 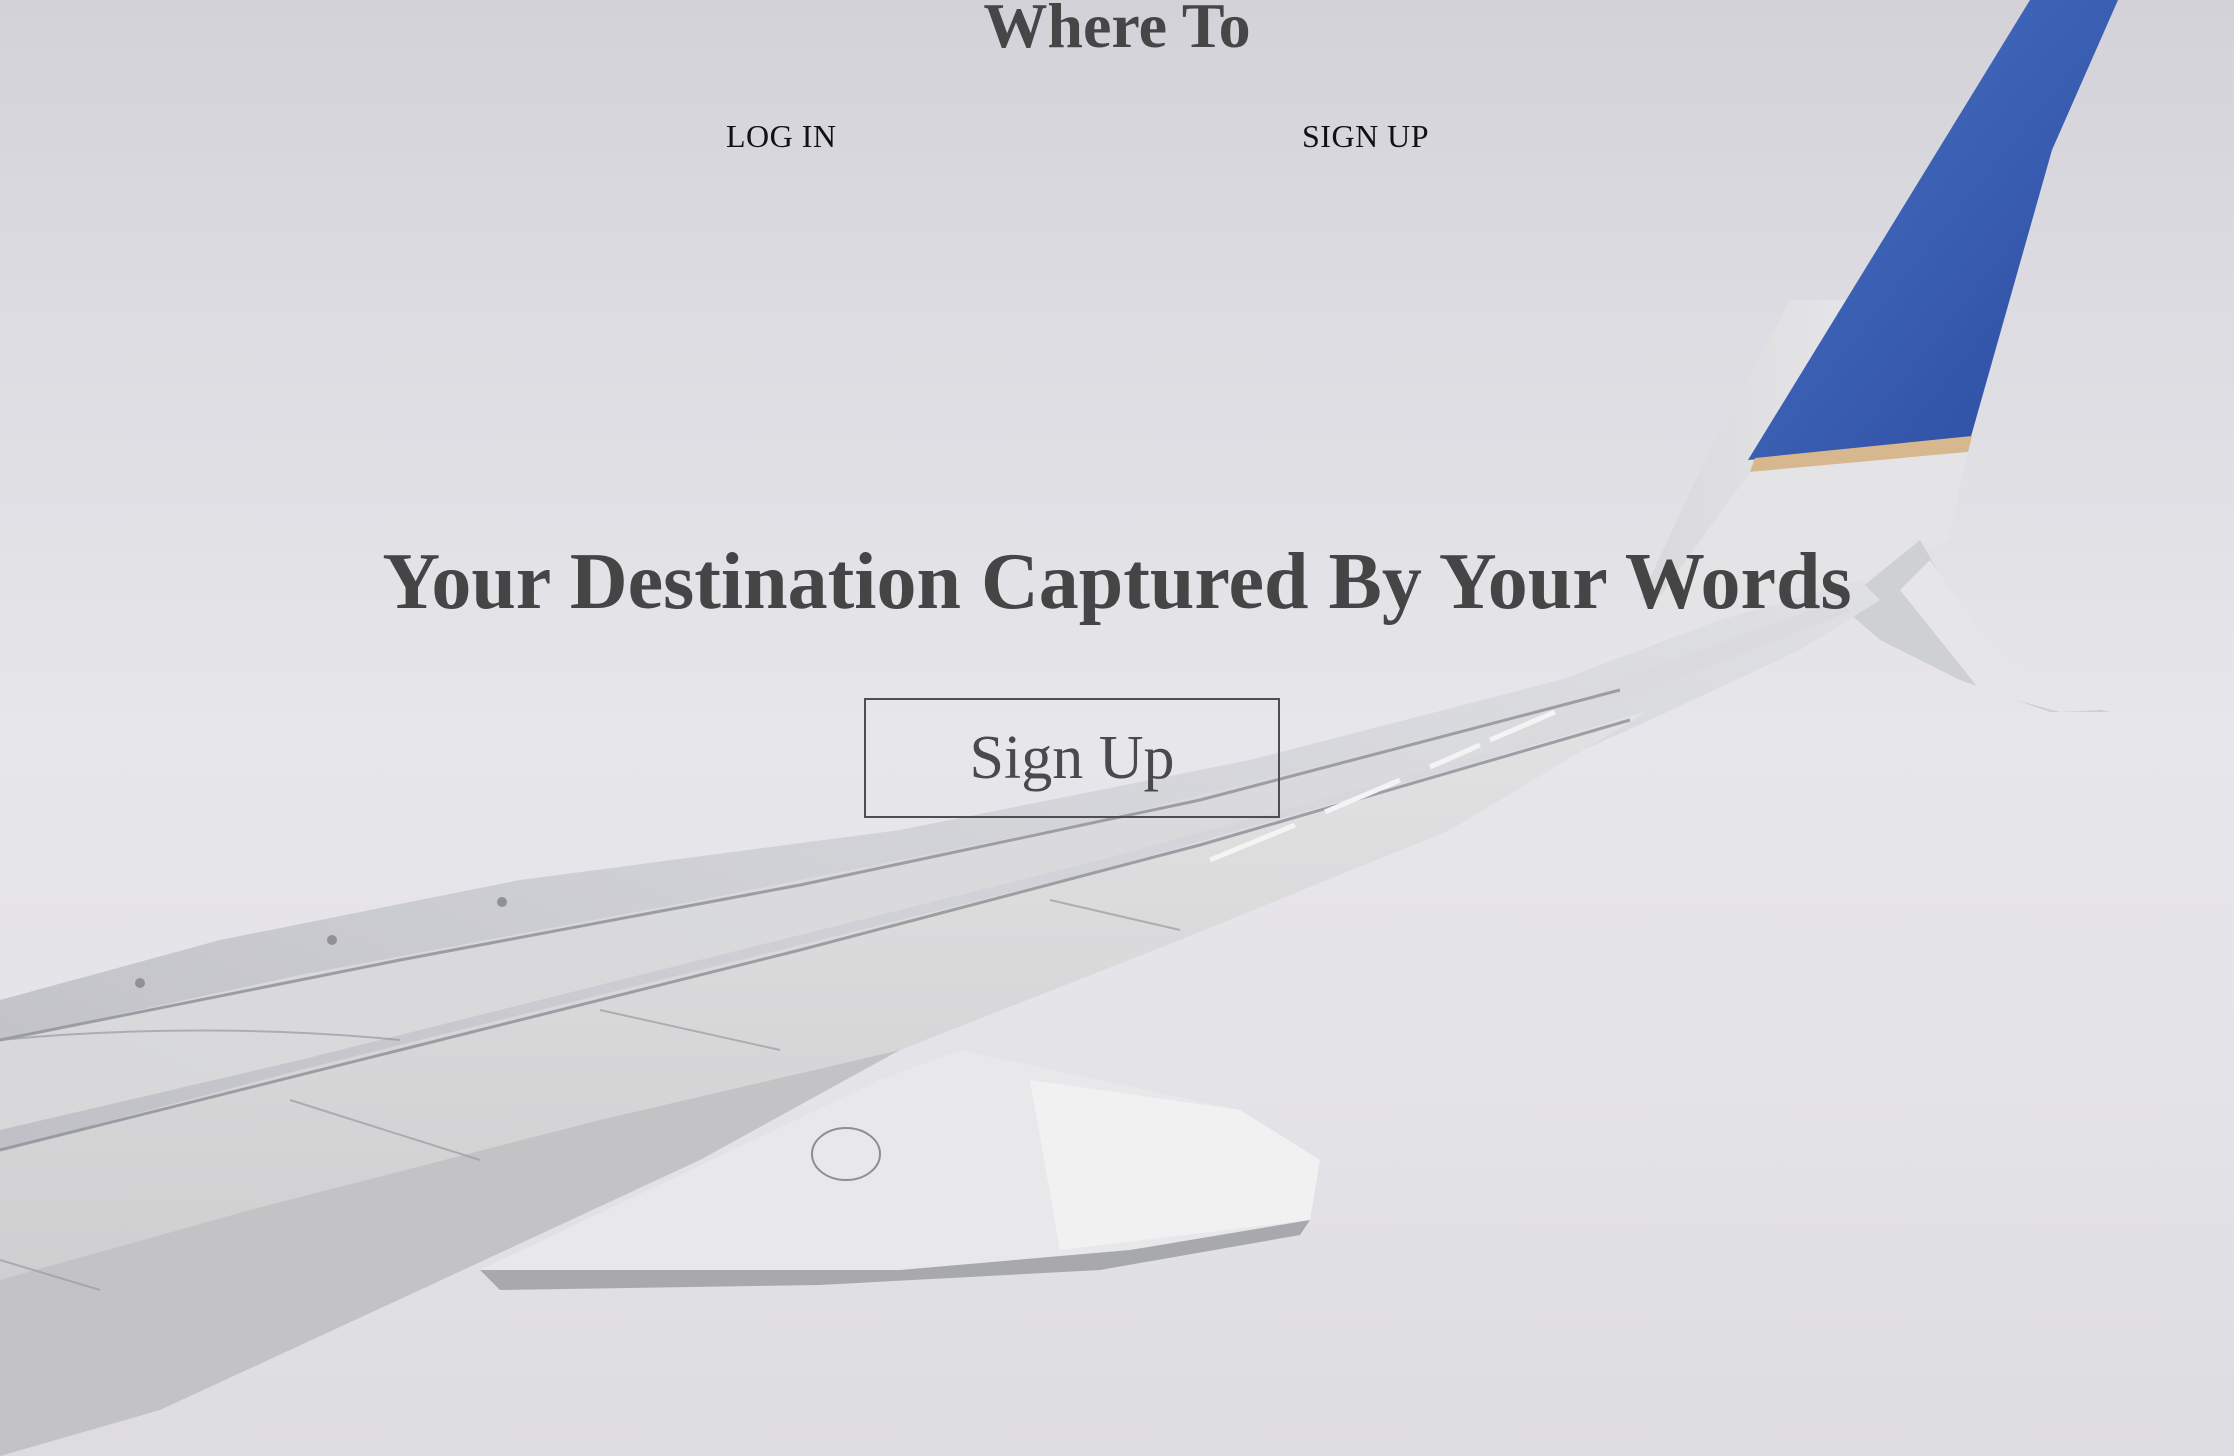 What do you see at coordinates (1072, 758) in the screenshot?
I see `signup-button: Sign Up` at bounding box center [1072, 758].